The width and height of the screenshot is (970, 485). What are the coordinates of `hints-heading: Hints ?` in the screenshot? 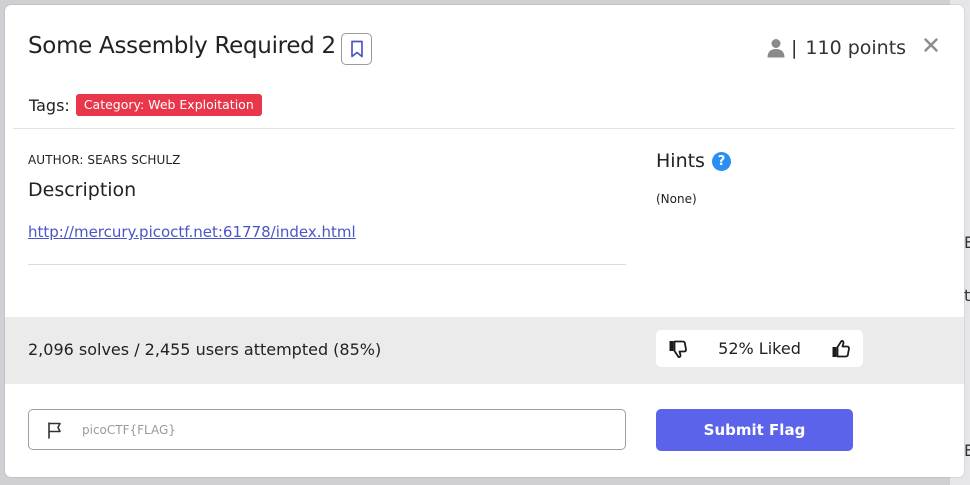 It's located at (693, 161).